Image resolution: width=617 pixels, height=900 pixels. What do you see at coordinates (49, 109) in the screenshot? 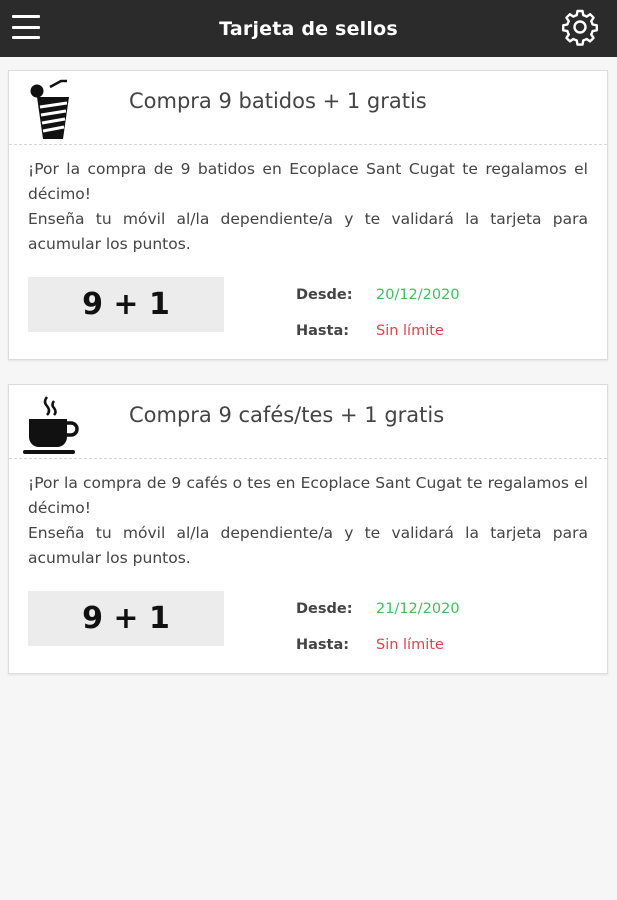
I see `smoothie-cup-icon` at bounding box center [49, 109].